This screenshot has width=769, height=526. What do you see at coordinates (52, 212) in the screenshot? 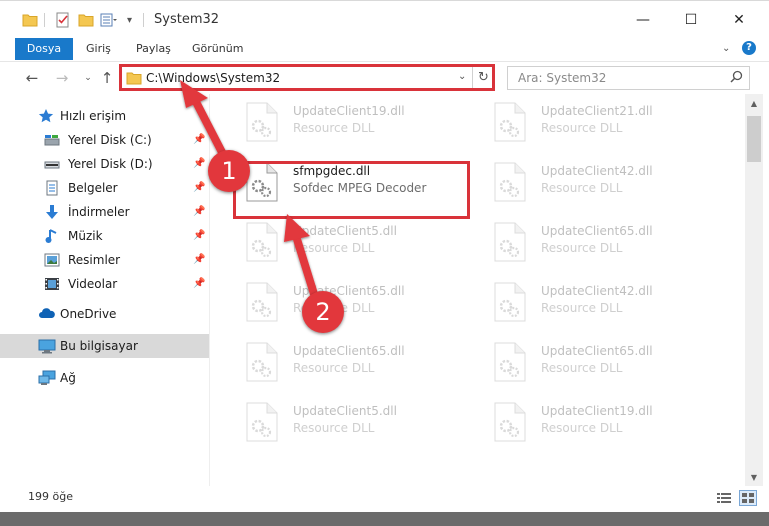
I see `download-icon` at bounding box center [52, 212].